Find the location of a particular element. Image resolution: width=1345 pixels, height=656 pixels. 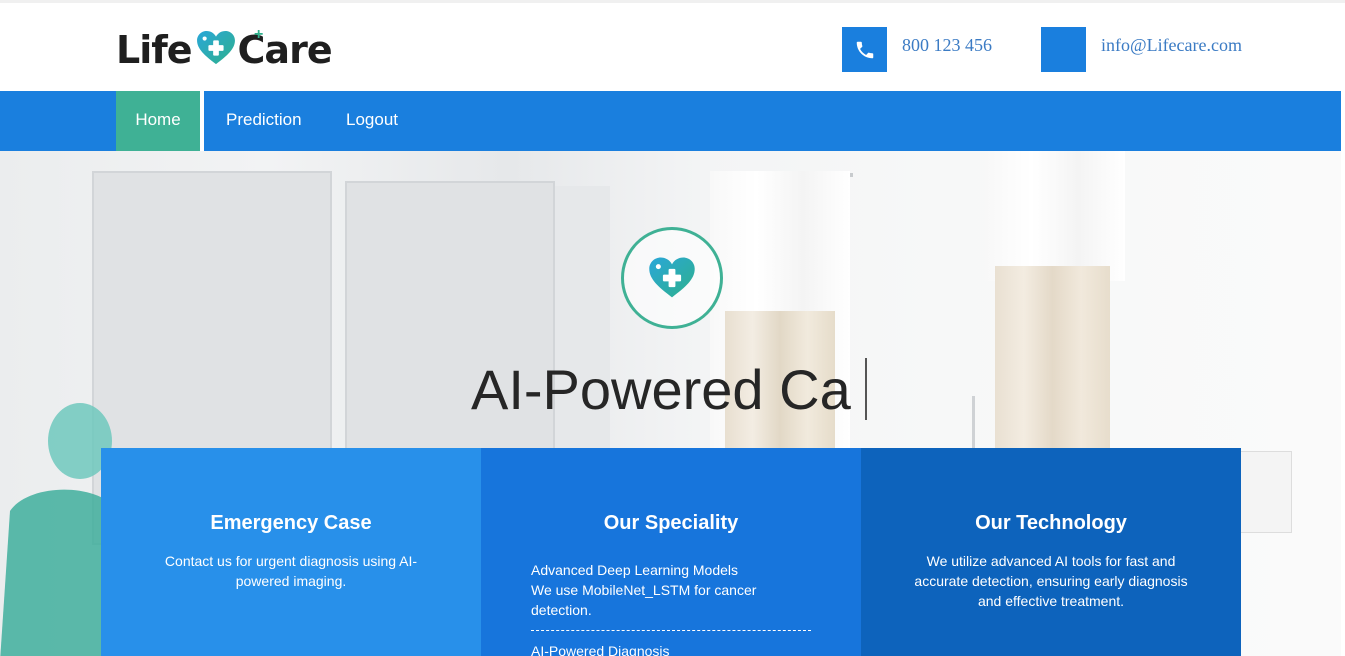

nav-item-label: Prediction is located at coordinates (264, 119).